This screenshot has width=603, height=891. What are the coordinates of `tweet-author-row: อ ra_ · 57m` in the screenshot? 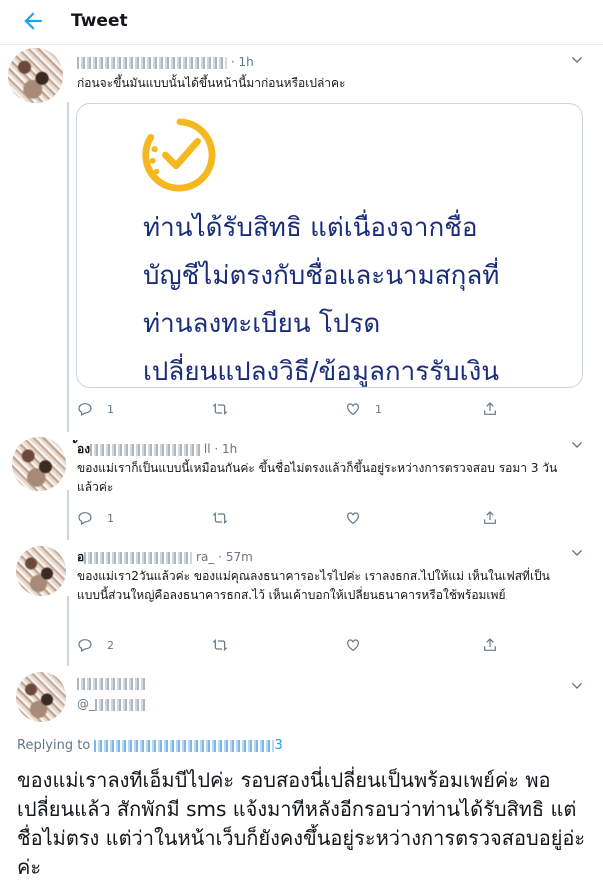 It's located at (165, 557).